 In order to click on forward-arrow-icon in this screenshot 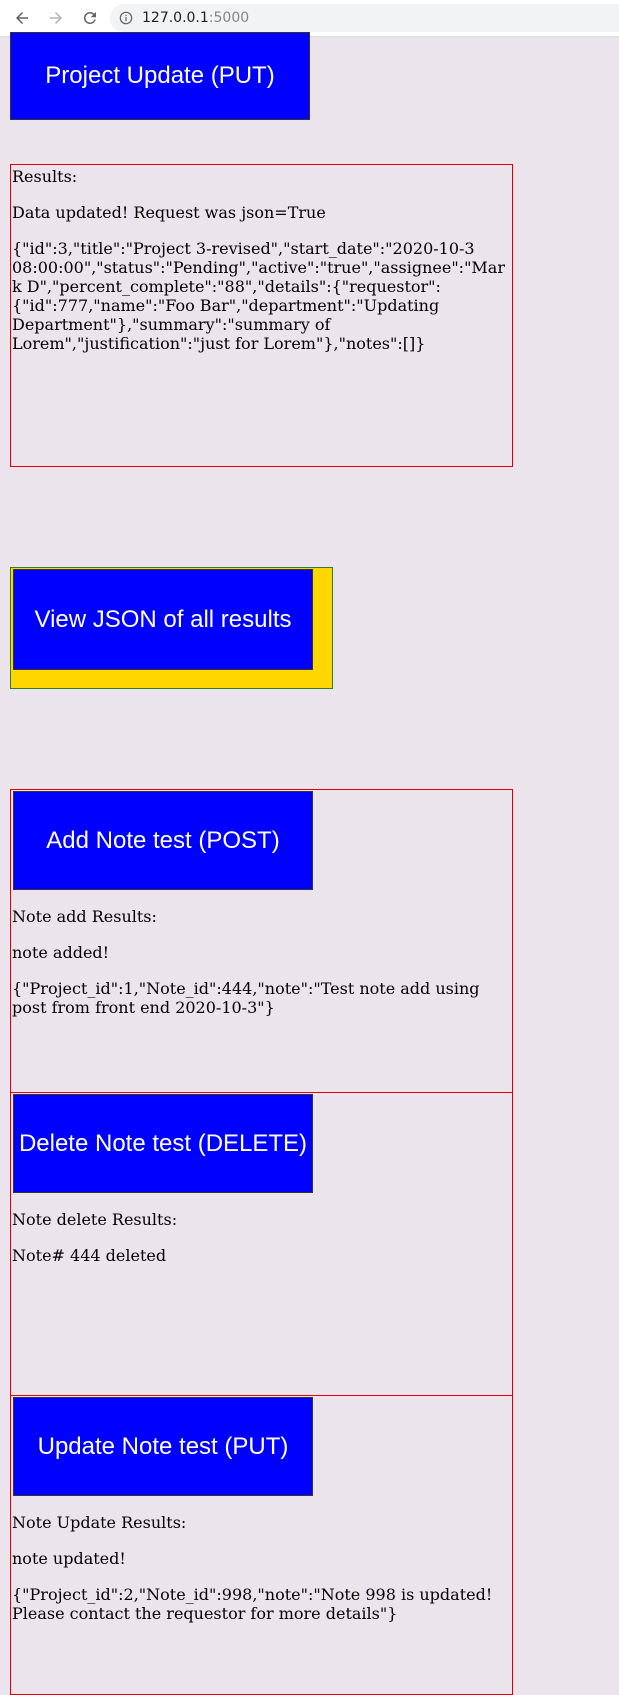, I will do `click(56, 18)`.